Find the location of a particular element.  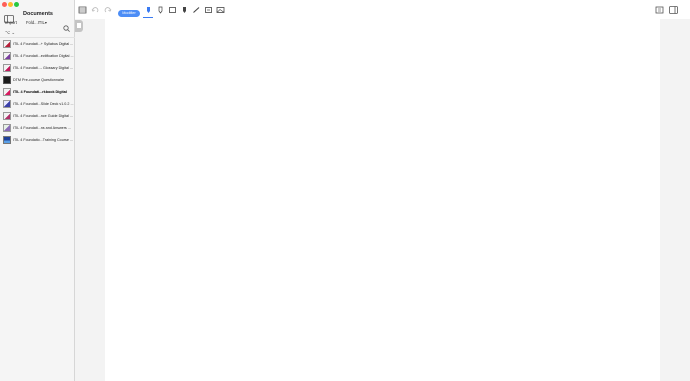

document-item: DTM Pre-course Questionnaire is located at coordinates (37, 80).